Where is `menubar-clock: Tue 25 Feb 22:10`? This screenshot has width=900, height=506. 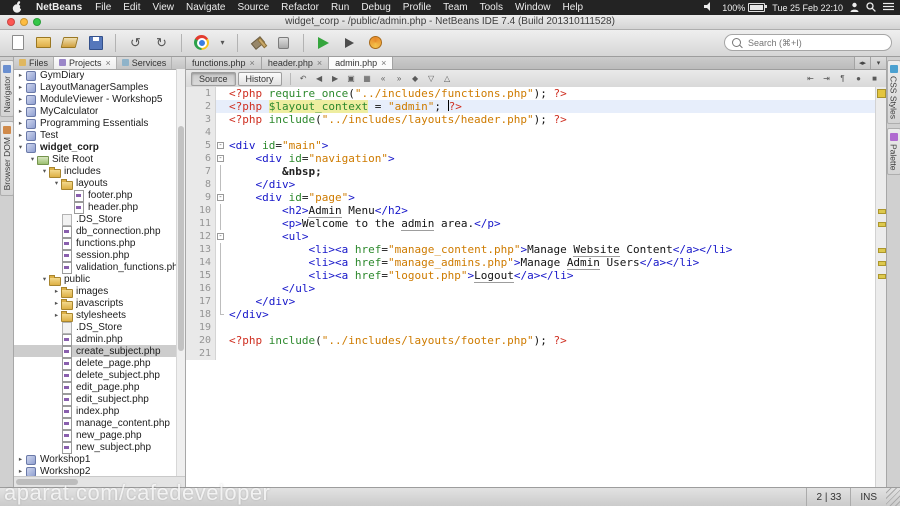
menubar-clock: Tue 25 Feb 22:10 is located at coordinates (807, 8).